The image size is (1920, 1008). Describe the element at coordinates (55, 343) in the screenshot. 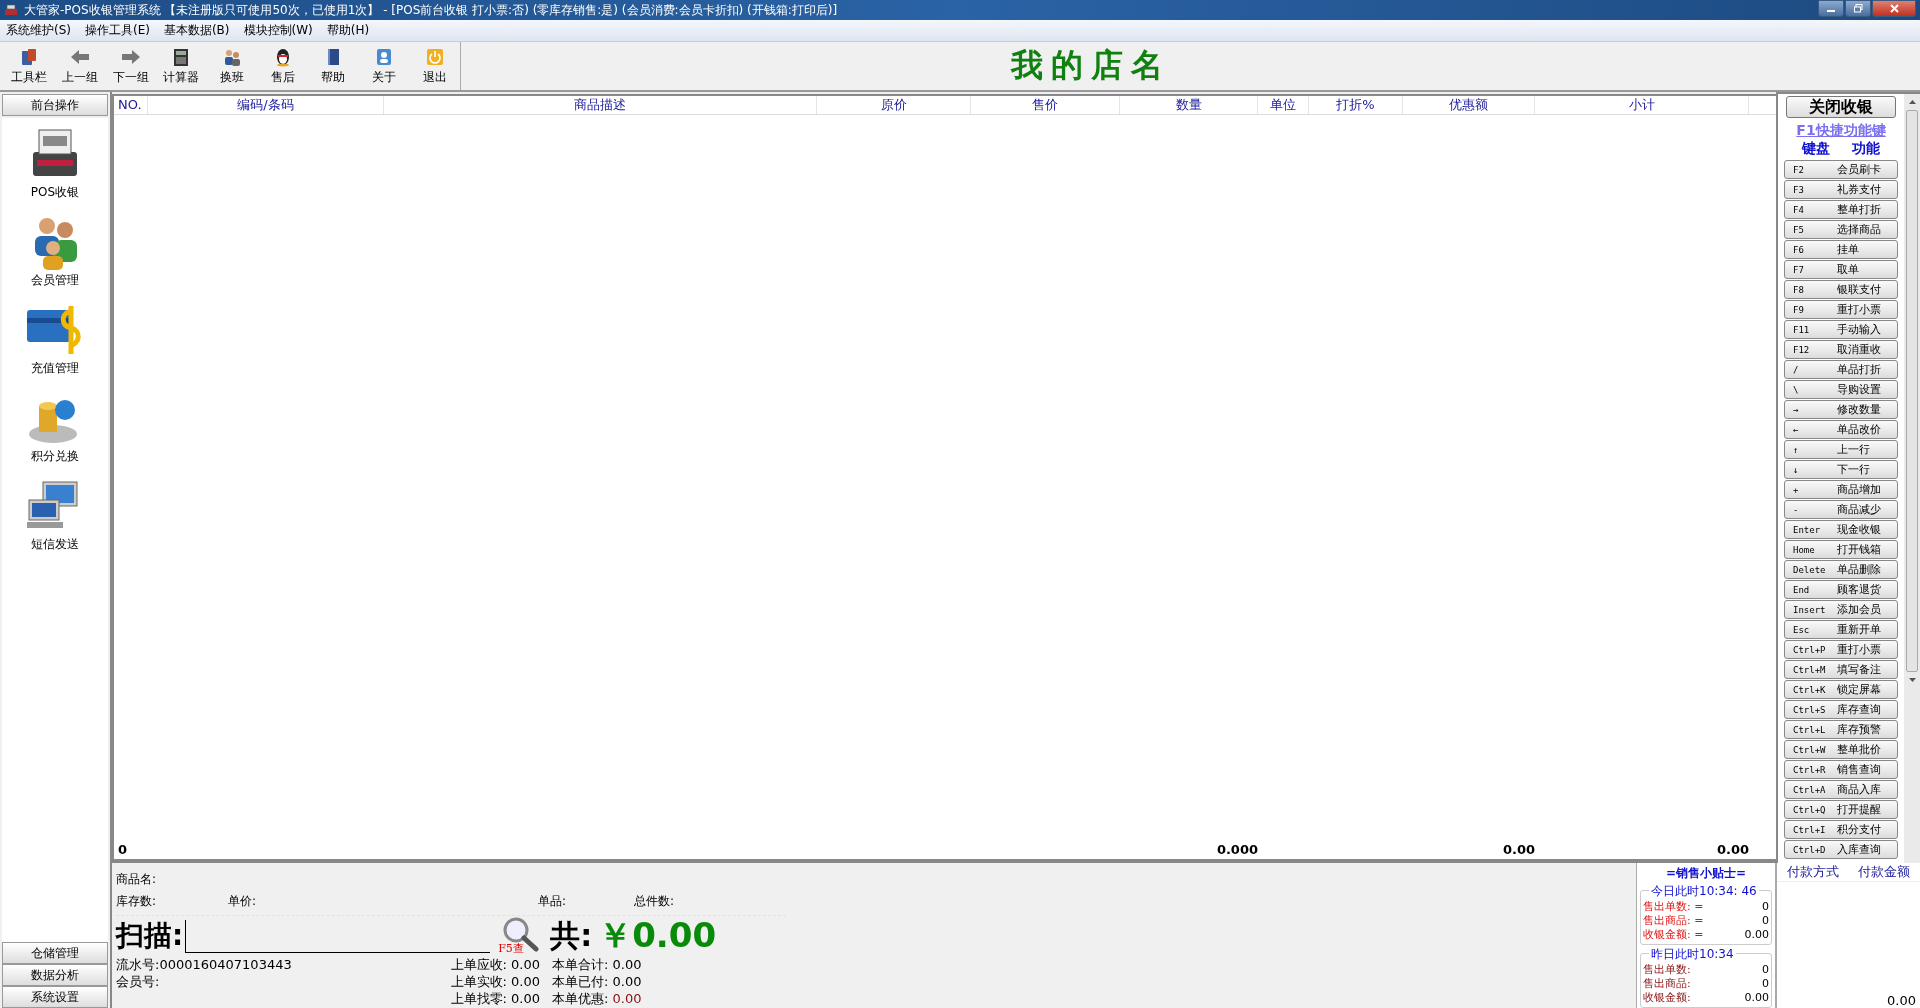

I see `sidebar-item: 充值管理` at that location.